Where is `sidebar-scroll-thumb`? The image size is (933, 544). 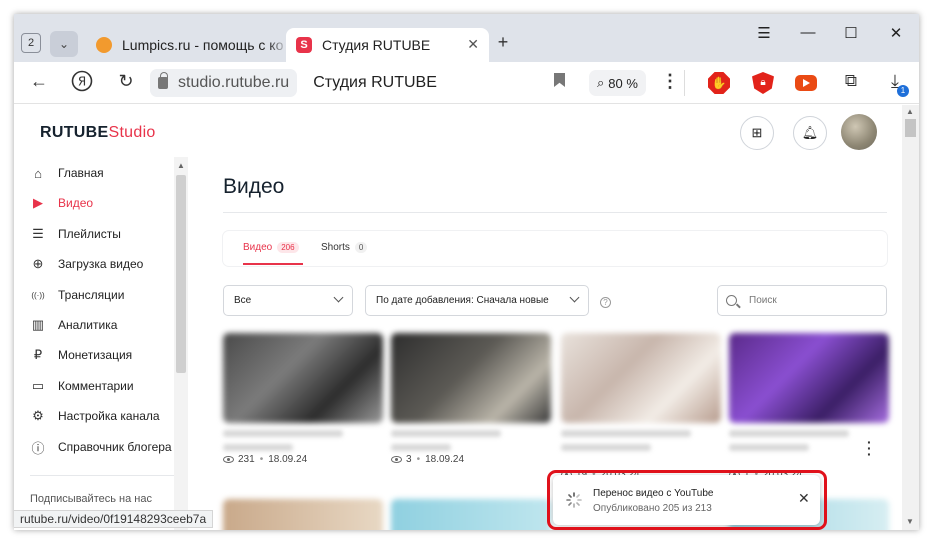
sidebar-scroll-thumb is located at coordinates (181, 274).